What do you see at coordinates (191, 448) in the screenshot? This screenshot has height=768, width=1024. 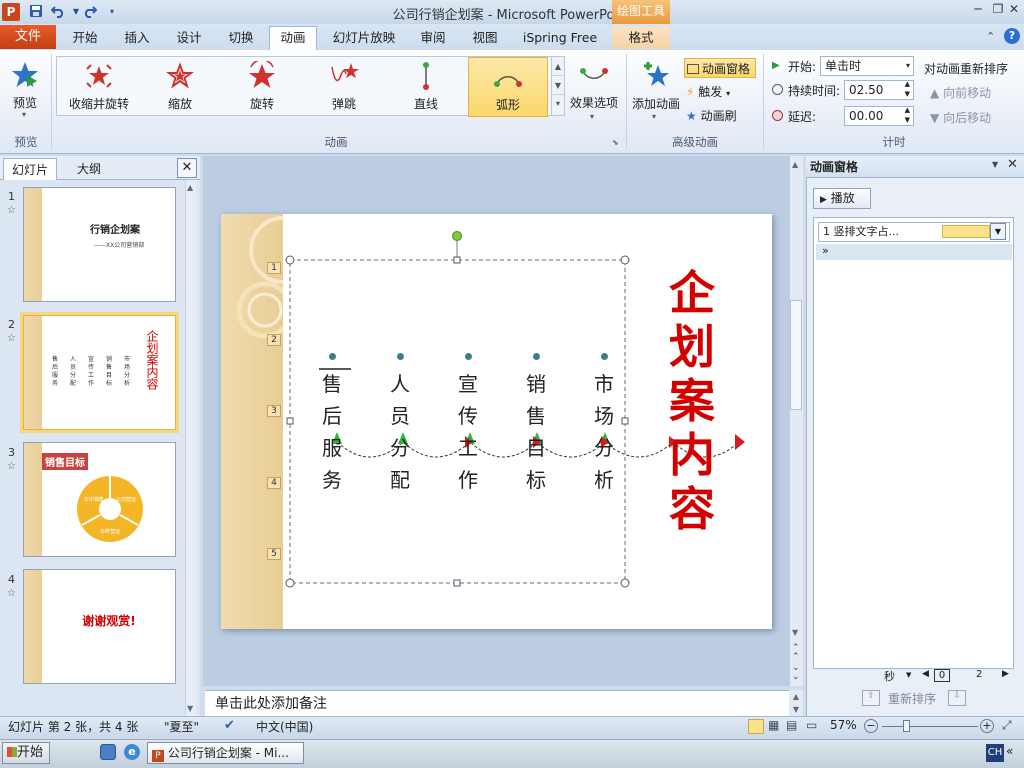 I see `slides-panel-scrollbar` at bounding box center [191, 448].